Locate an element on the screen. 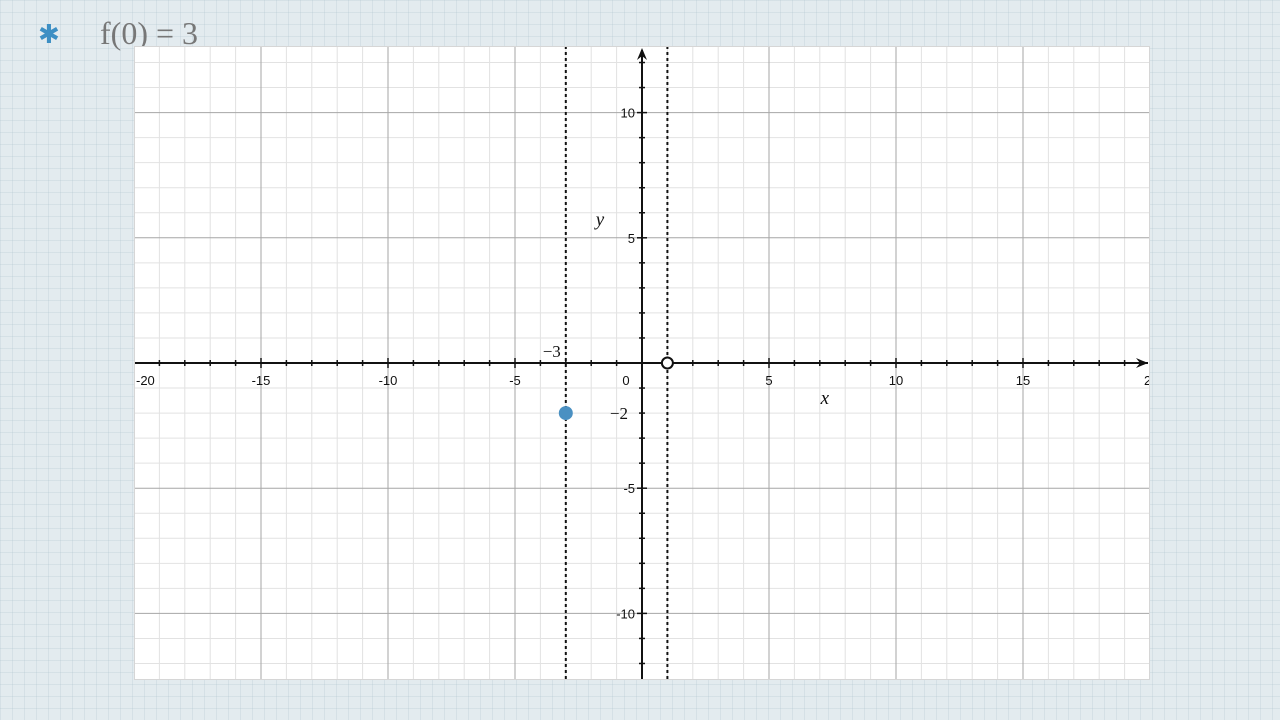 The height and width of the screenshot is (720, 1280). annotation-label: −2 is located at coordinates (619, 413).